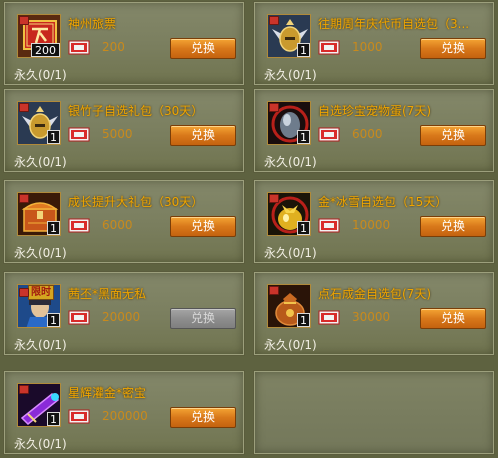  What do you see at coordinates (374, 412) in the screenshot?
I see `empty-item-slot` at bounding box center [374, 412].